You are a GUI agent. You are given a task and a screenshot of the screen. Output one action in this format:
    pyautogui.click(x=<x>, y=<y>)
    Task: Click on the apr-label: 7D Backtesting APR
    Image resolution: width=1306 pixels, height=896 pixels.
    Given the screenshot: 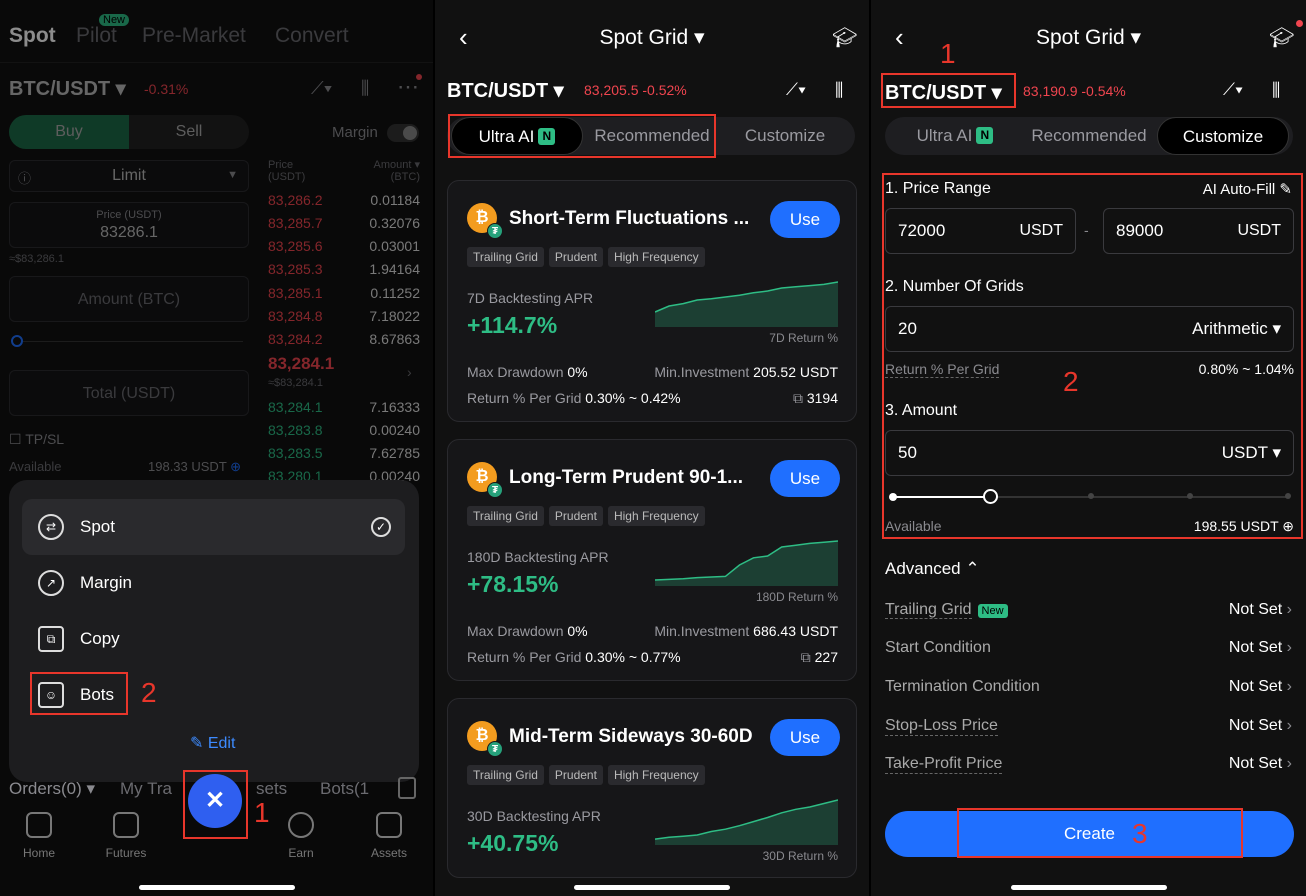 What is the action you would take?
    pyautogui.click(x=530, y=298)
    